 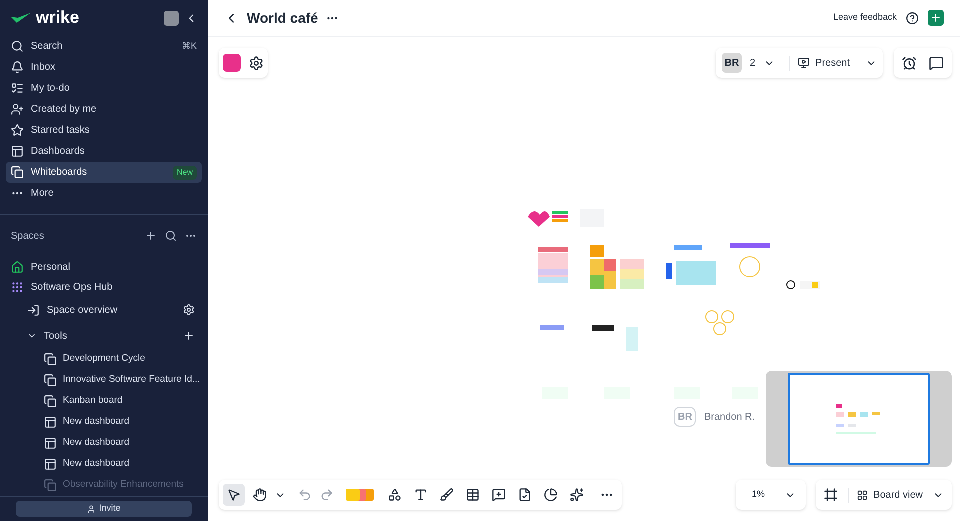 I want to click on nav-item: Inbox, so click(x=104, y=67).